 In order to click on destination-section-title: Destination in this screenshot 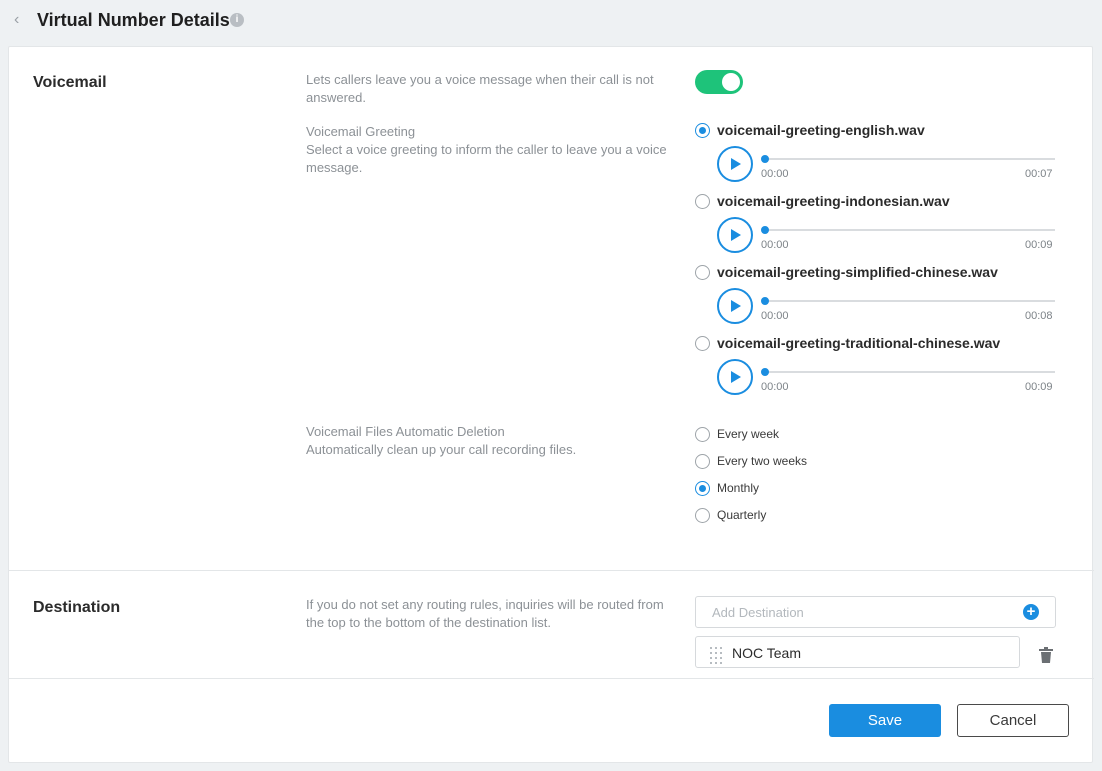, I will do `click(77, 607)`.